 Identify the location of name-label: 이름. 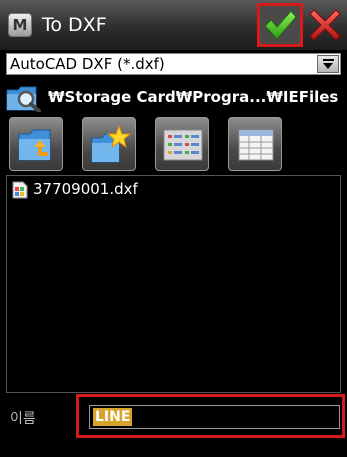
(23, 419).